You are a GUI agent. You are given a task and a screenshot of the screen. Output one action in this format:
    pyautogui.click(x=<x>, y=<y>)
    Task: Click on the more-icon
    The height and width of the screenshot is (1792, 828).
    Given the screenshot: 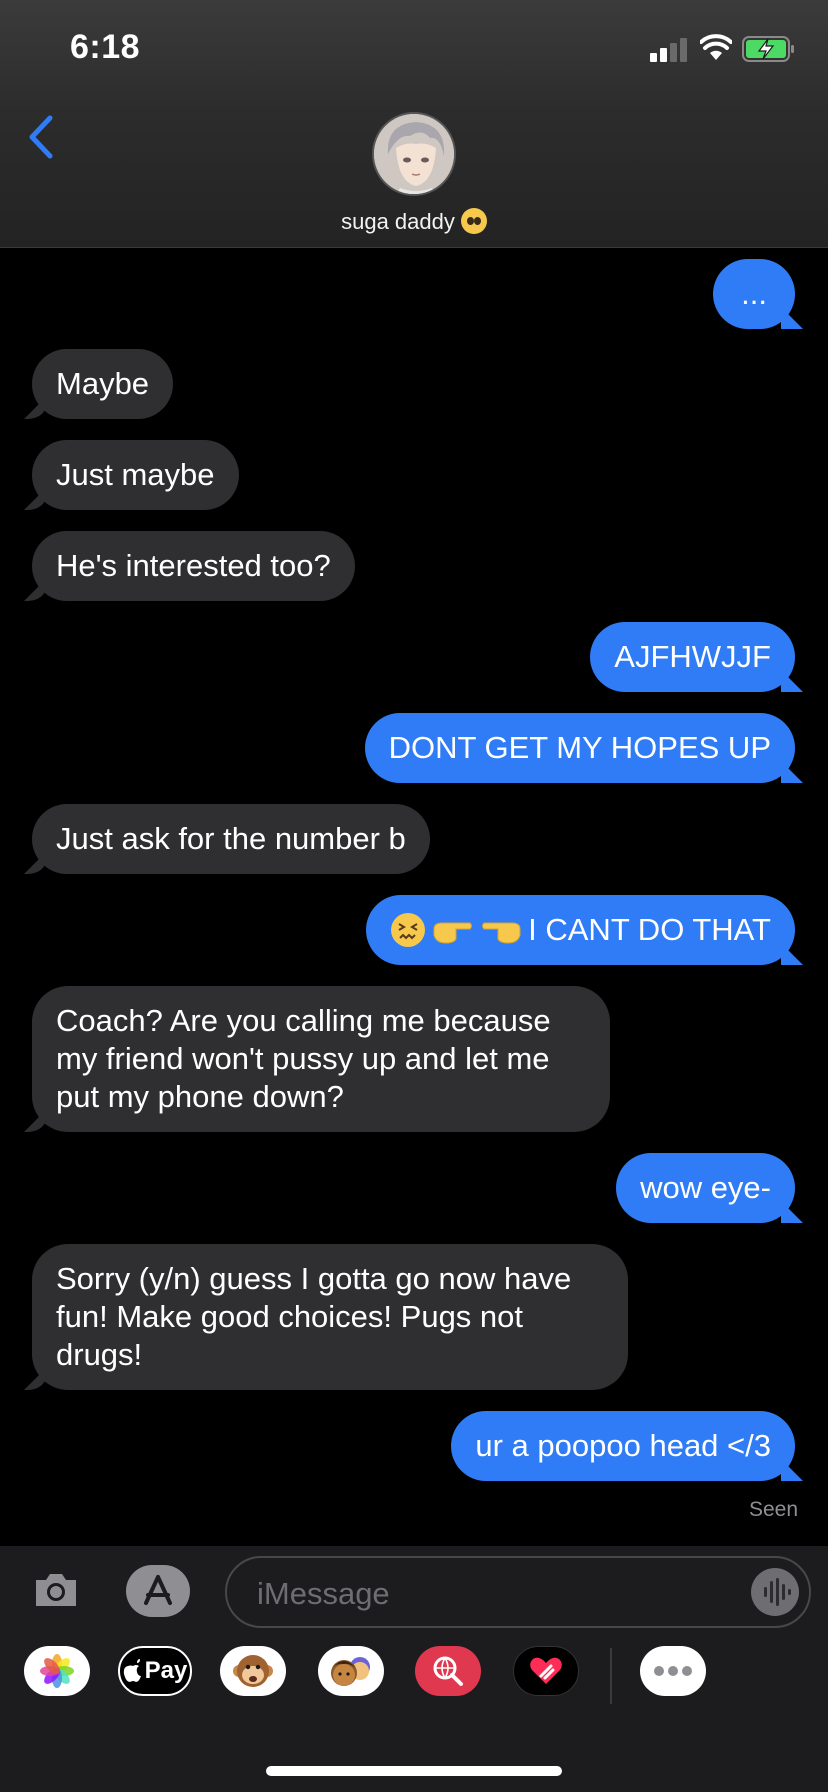 What is the action you would take?
    pyautogui.click(x=673, y=1671)
    